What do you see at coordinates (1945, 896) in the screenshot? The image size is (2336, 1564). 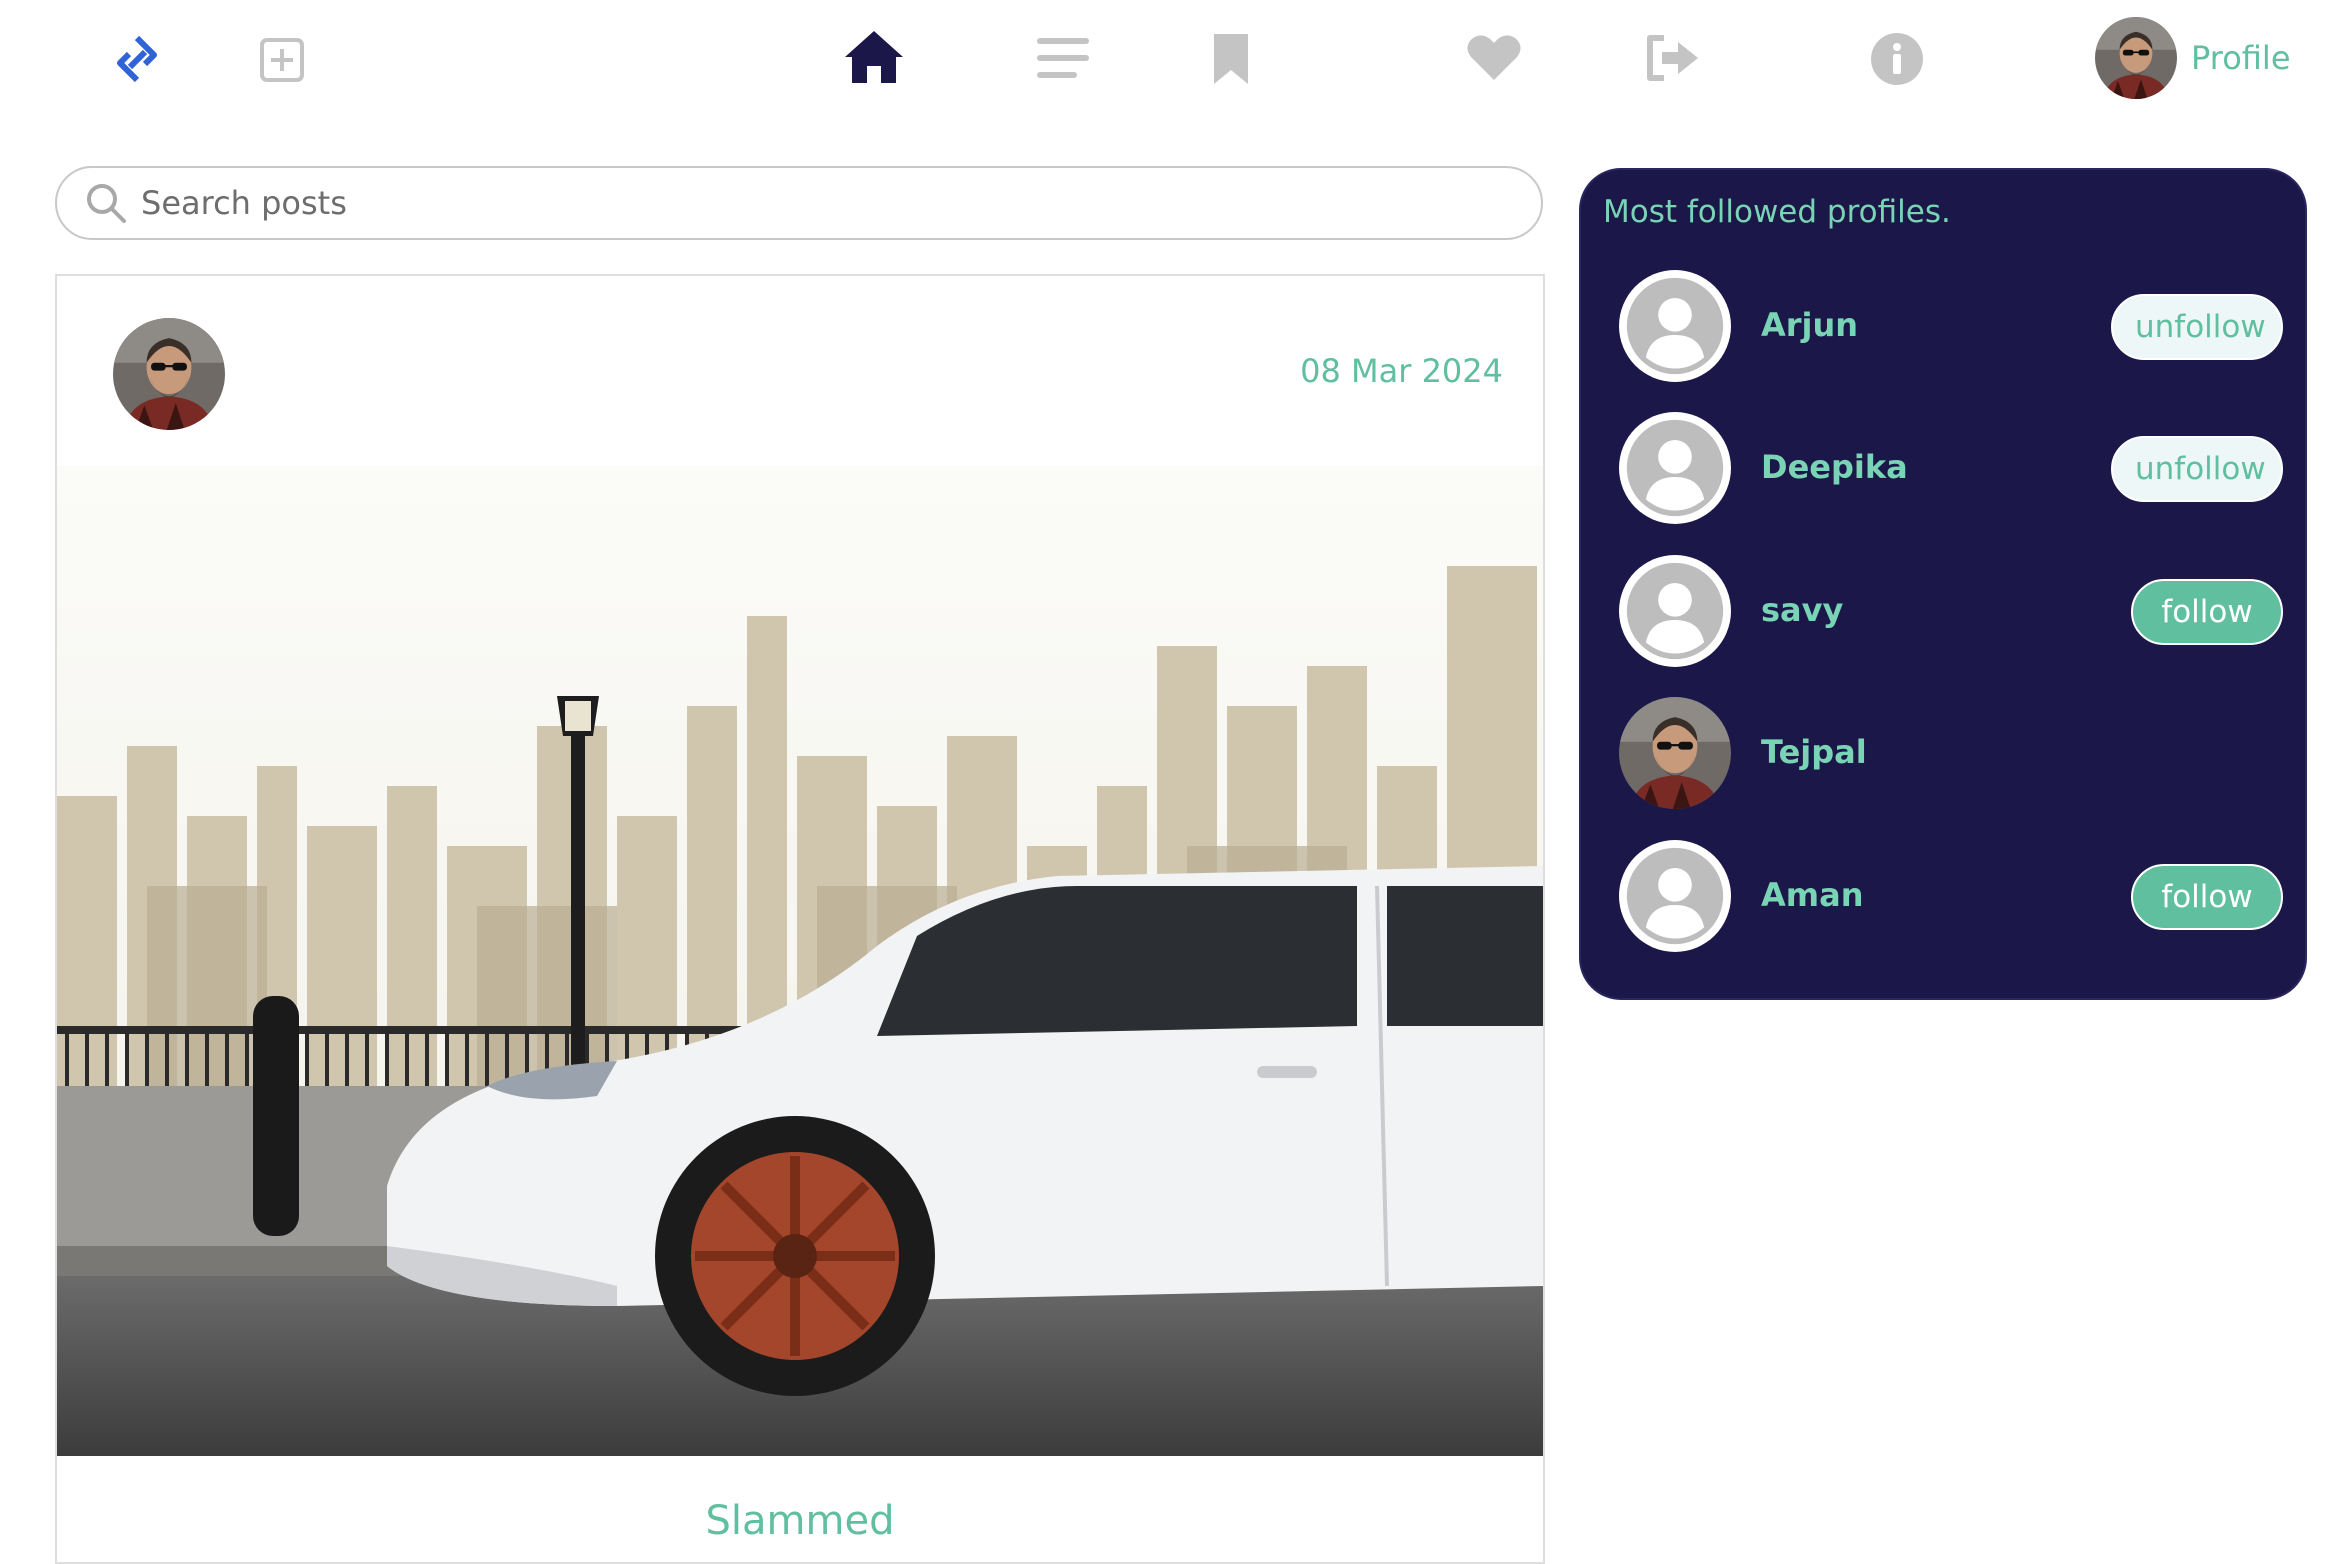 I see `profile-row-aman: Aman follow` at bounding box center [1945, 896].